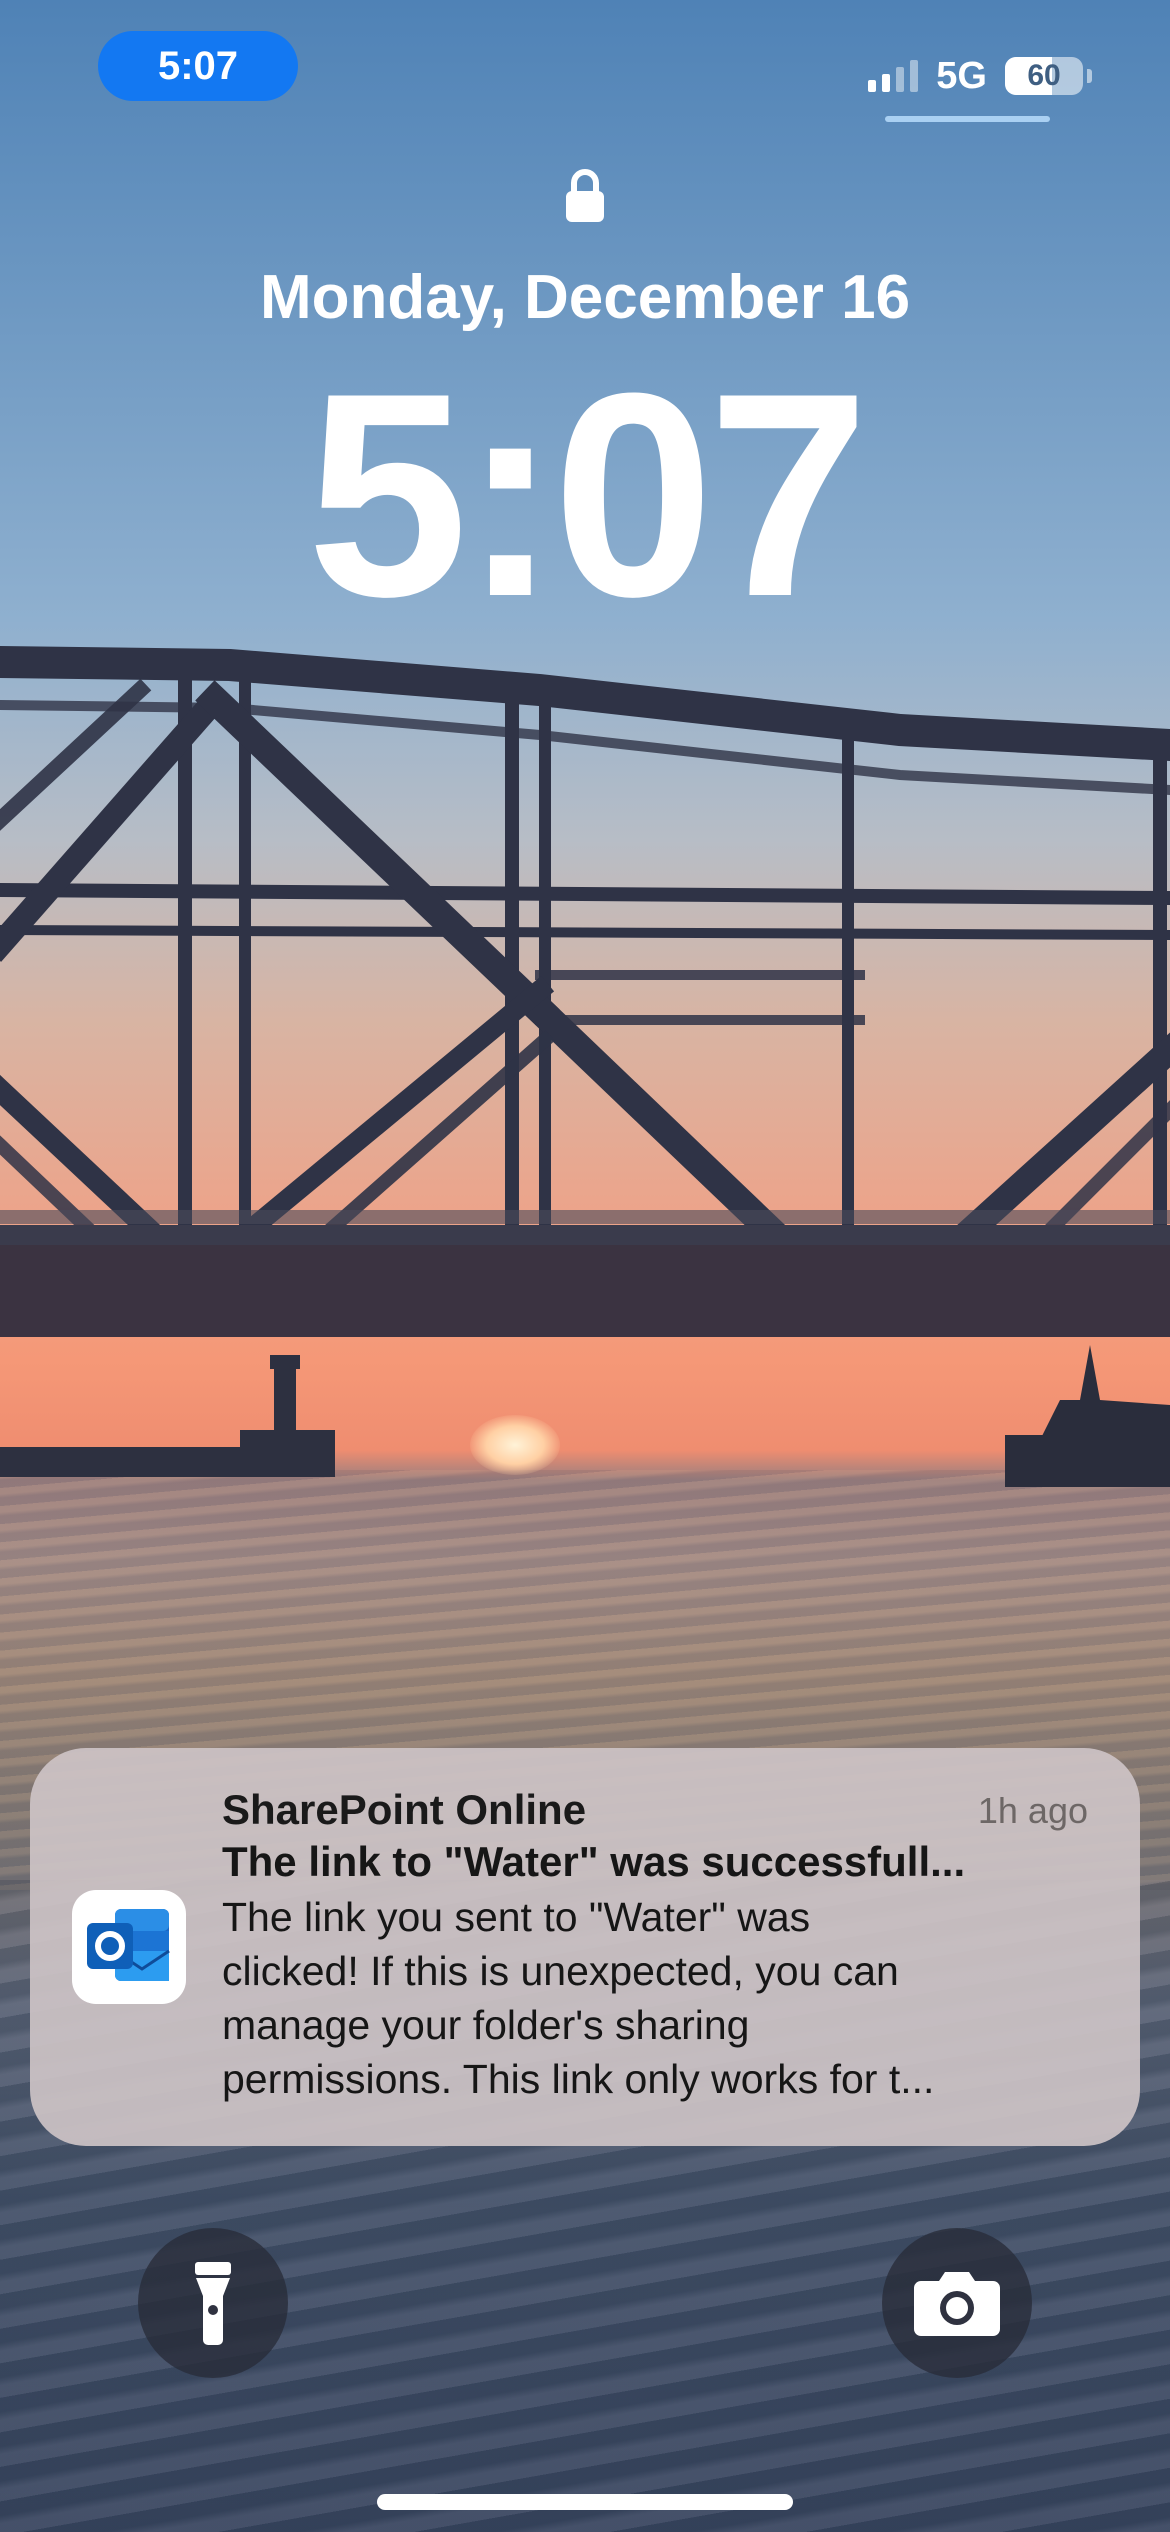 The width and height of the screenshot is (1170, 2532). I want to click on flashlight-icon, so click(213, 2303).